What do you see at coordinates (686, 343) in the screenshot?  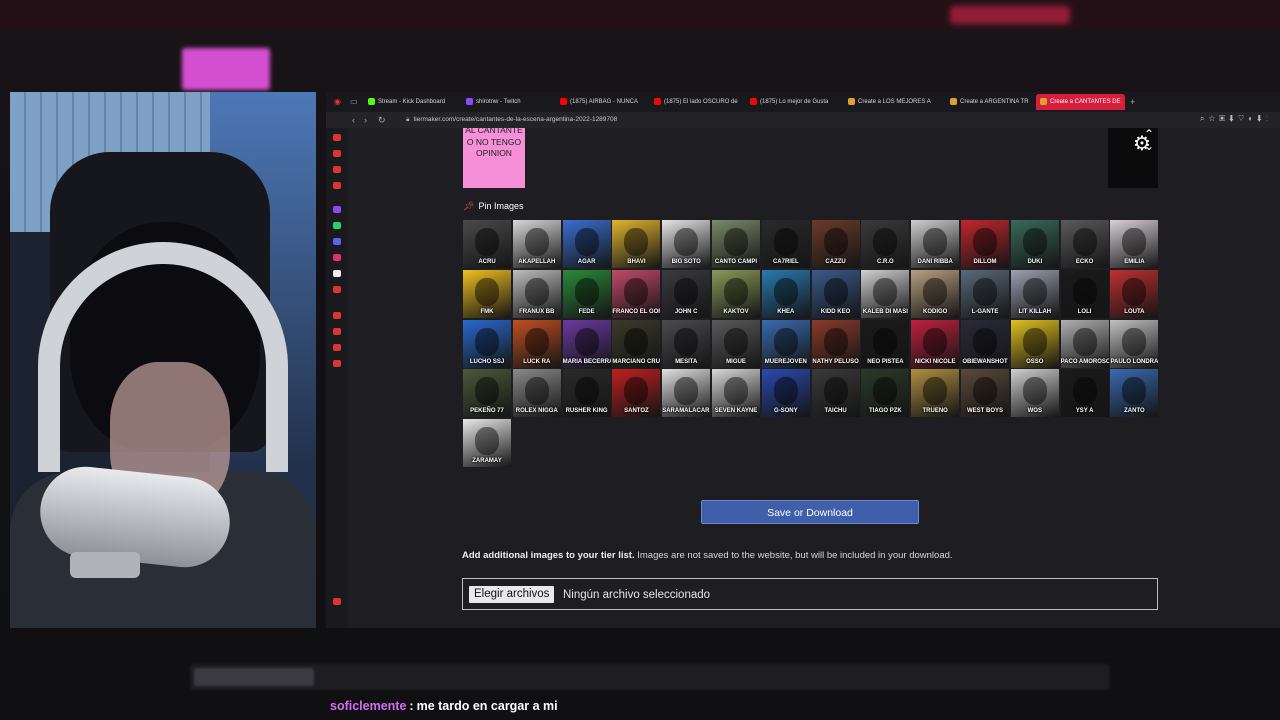 I see `artist-tile: MESITA` at bounding box center [686, 343].